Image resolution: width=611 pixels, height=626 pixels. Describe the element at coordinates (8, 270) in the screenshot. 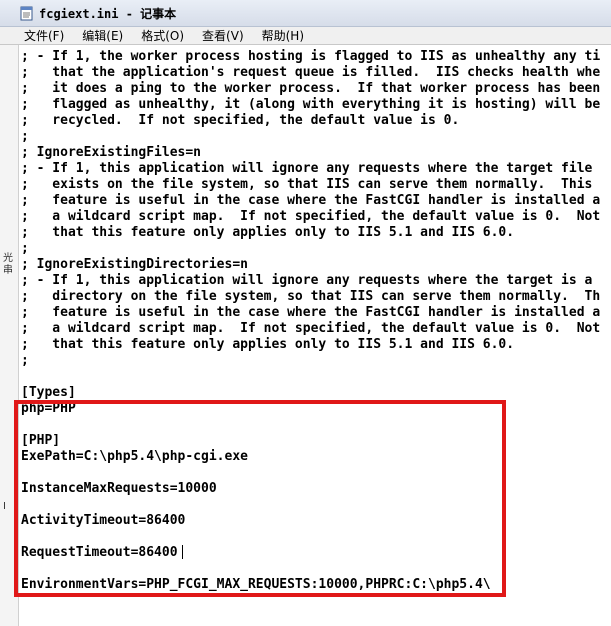

I see `strip-mark: 串` at that location.